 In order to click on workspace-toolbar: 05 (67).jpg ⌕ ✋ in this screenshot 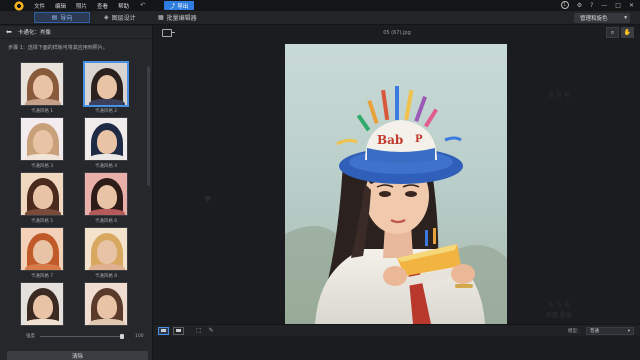, I will do `click(397, 32)`.